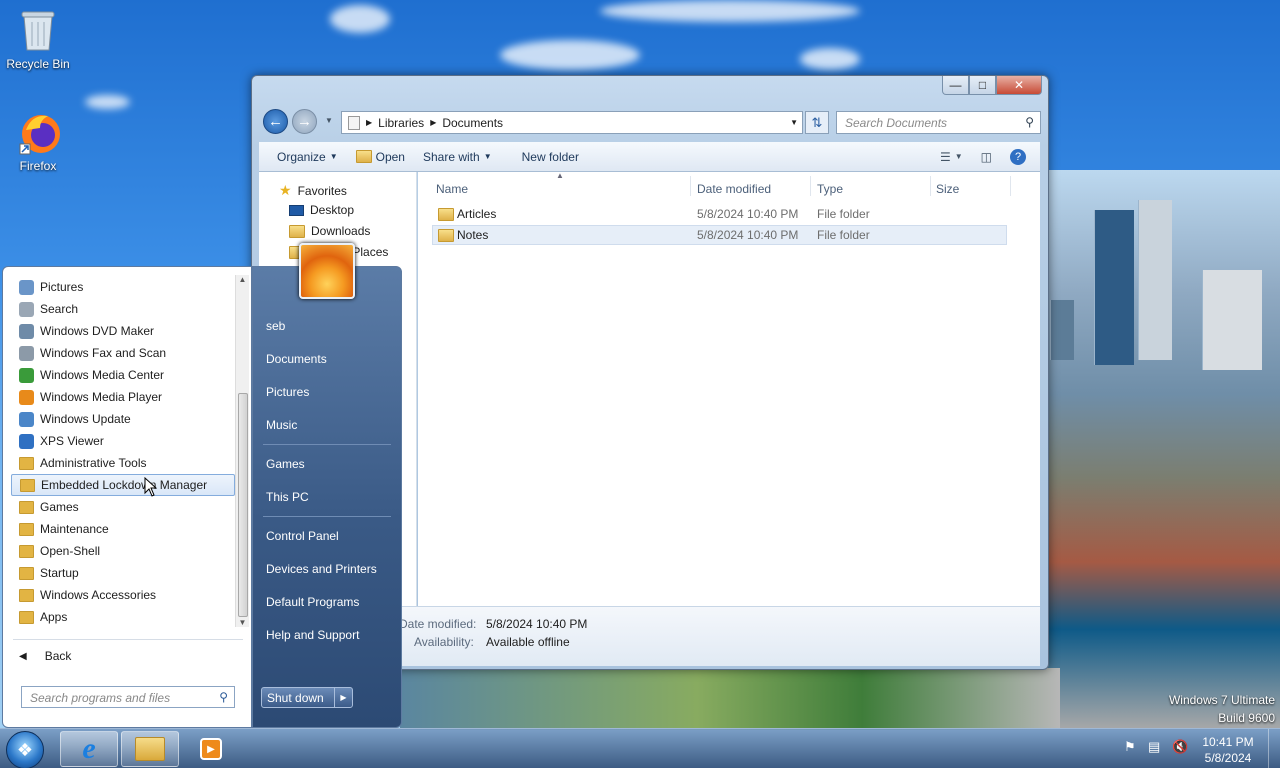  I want to click on network-icon: ▤, so click(1154, 747).